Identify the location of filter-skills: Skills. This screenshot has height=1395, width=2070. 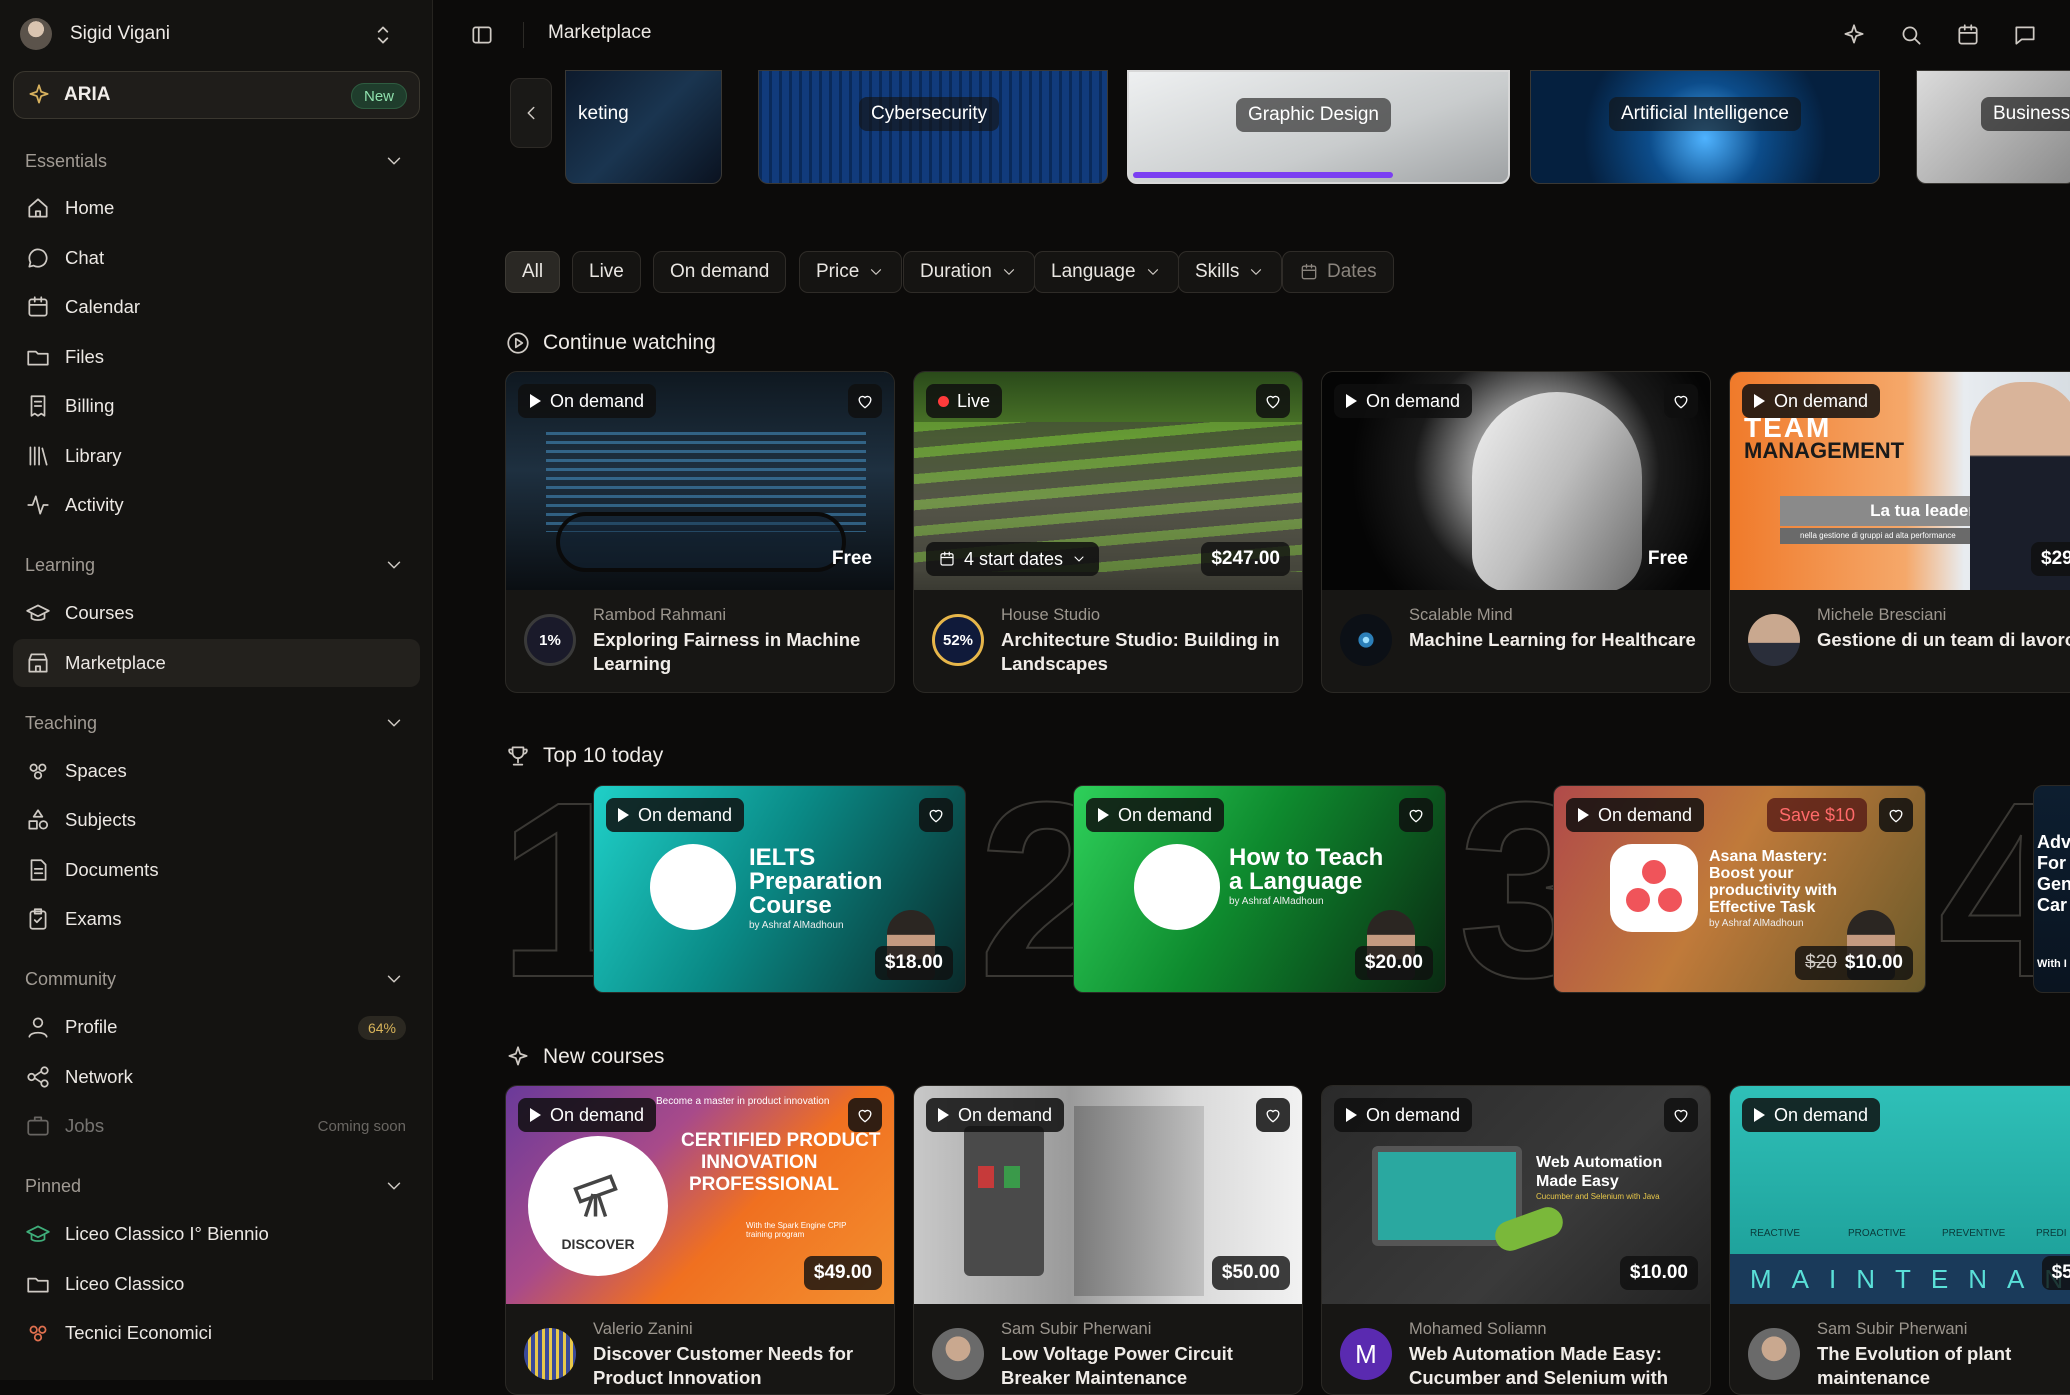
(1230, 272).